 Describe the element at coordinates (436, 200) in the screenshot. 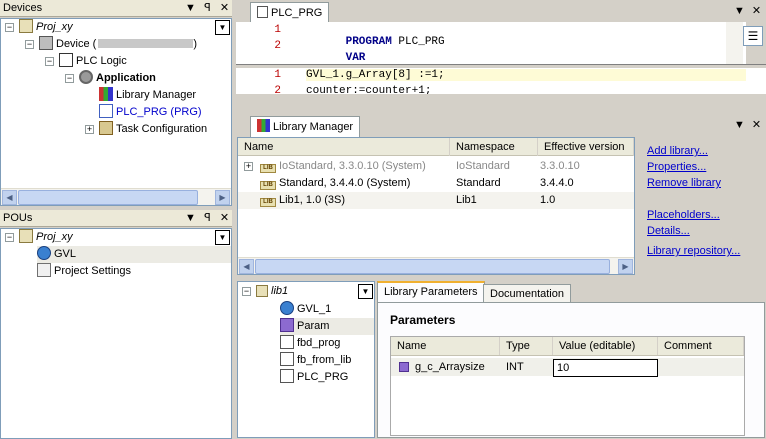

I see `library-row: LIB Lib1, 1.0 (3S) Lib1 1.0` at that location.